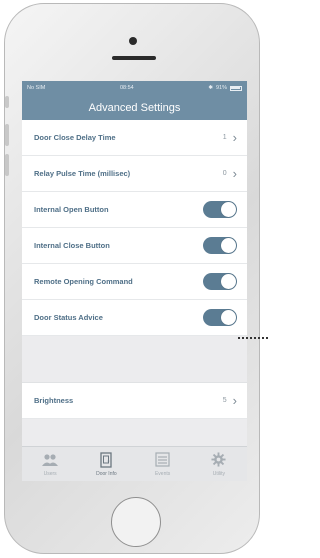 The width and height of the screenshot is (320, 558). I want to click on nav-bar: Advanced Settings, so click(134, 107).